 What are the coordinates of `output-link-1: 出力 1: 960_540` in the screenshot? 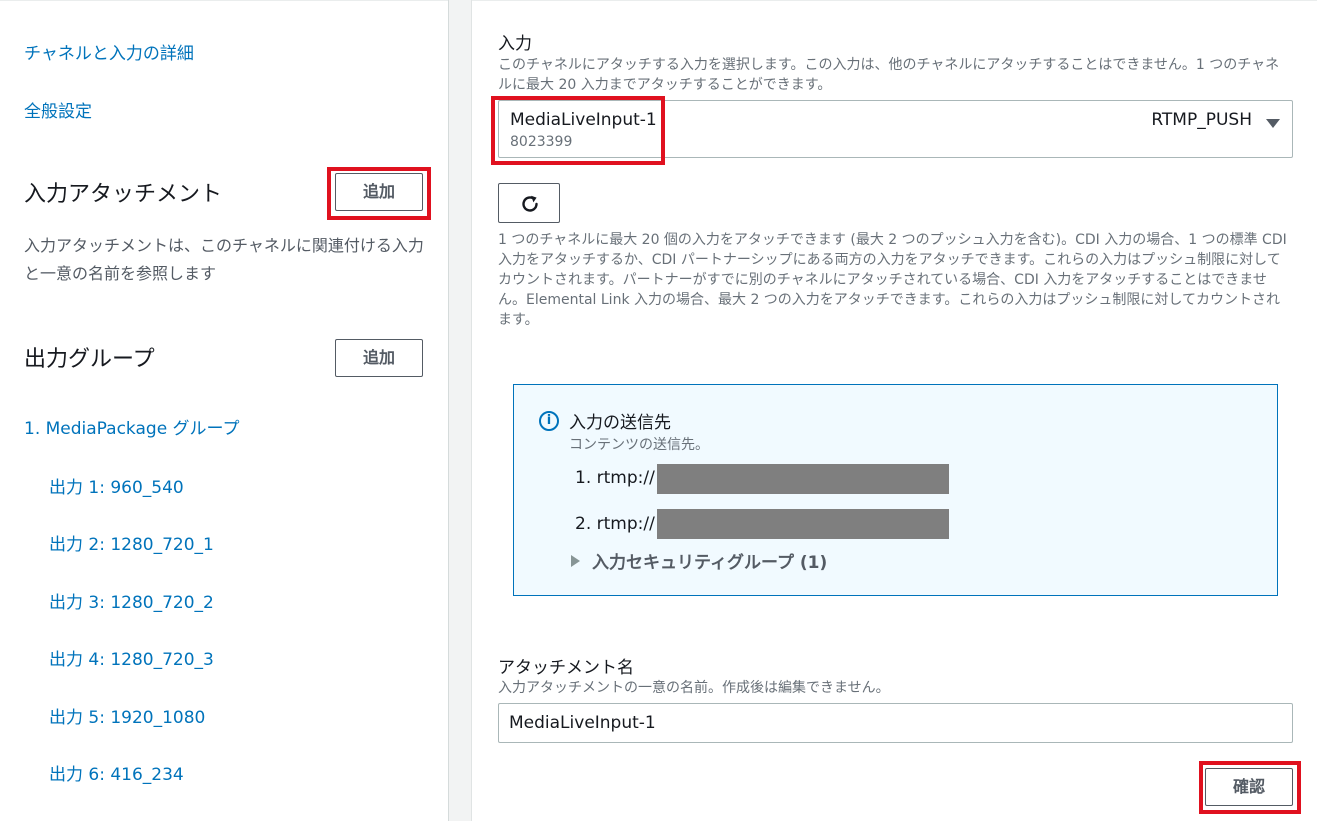 It's located at (116, 485).